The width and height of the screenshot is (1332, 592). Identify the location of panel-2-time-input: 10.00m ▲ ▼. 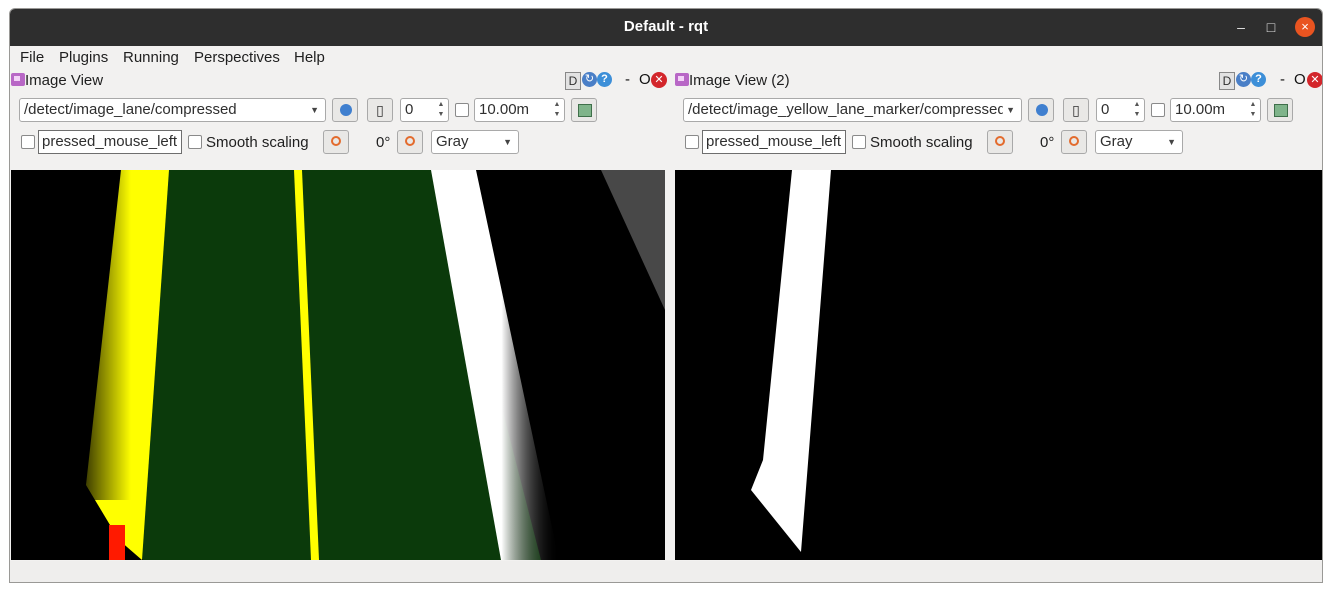
(1215, 110).